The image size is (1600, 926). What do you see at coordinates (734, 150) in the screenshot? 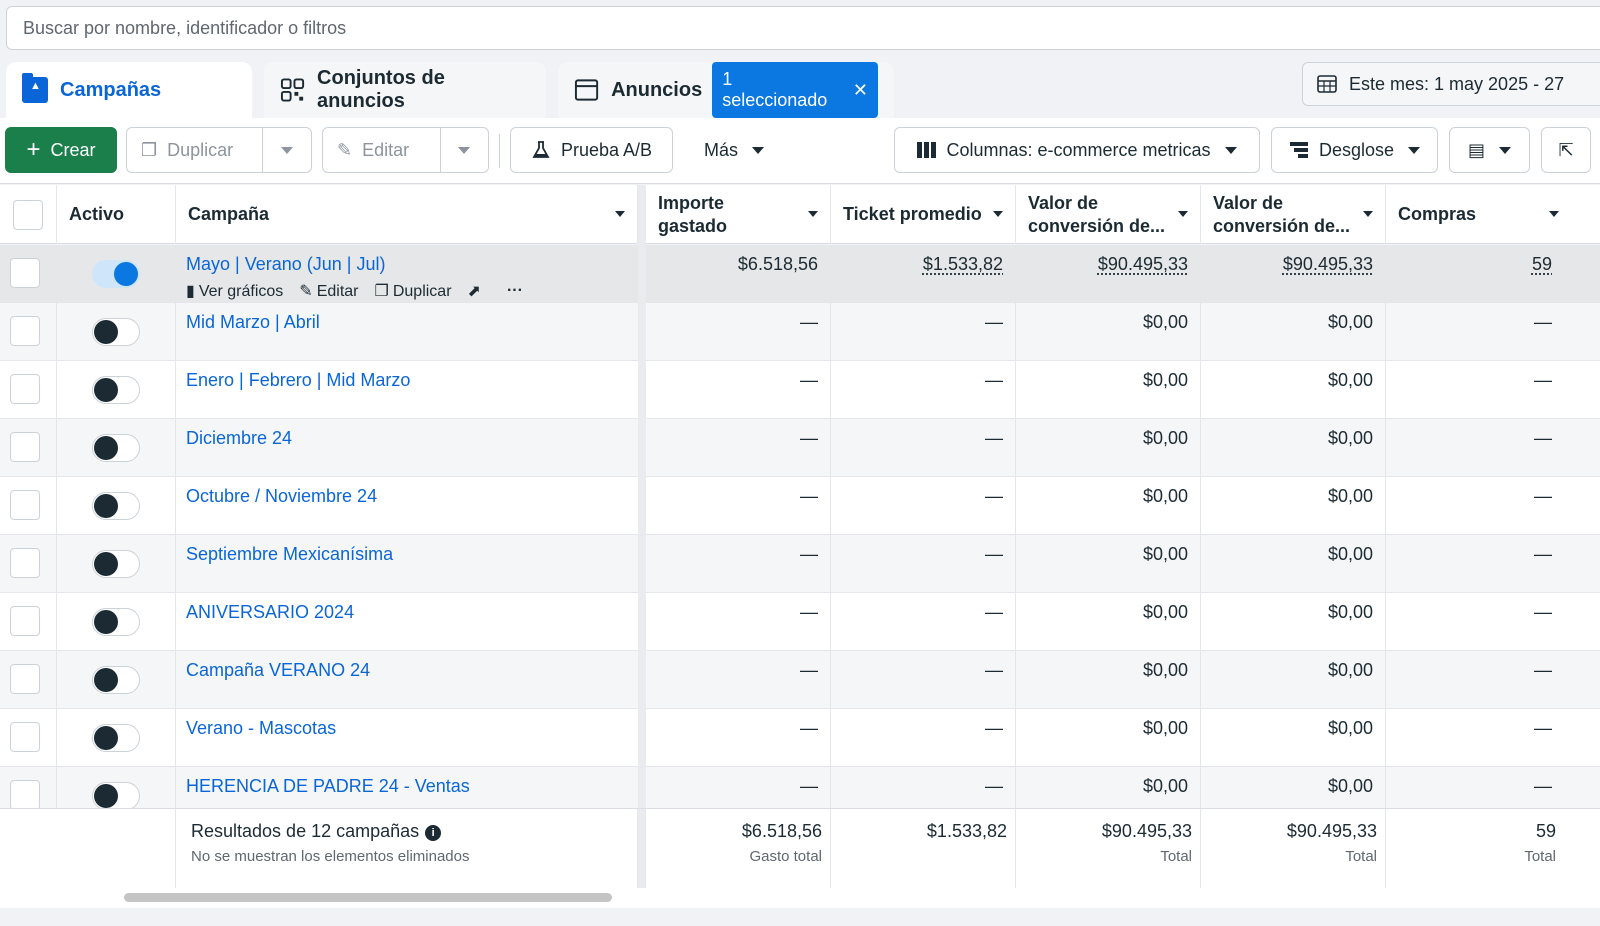
I see `more-button: Más` at bounding box center [734, 150].